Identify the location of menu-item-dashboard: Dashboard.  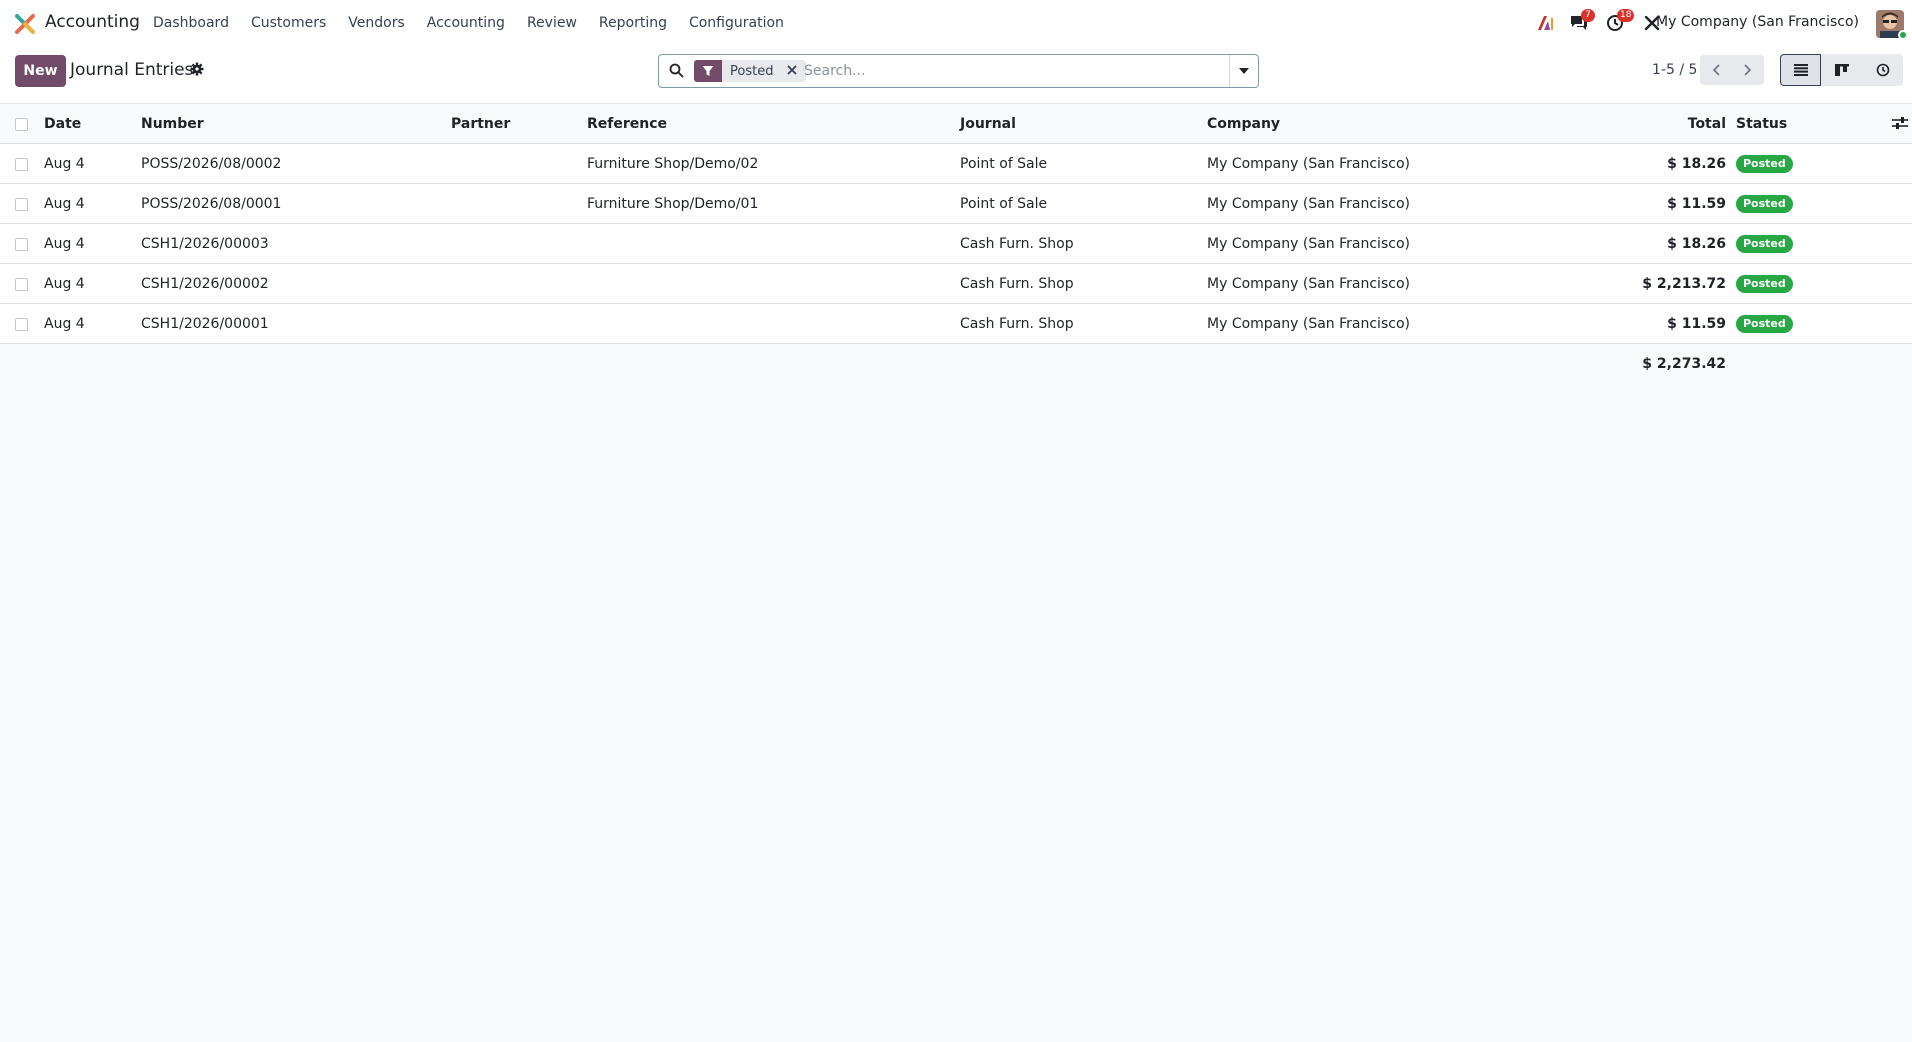
(191, 23).